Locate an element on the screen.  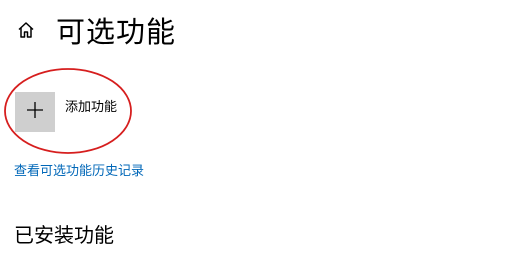
installed-features-heading: 已安装功能 is located at coordinates (64, 235).